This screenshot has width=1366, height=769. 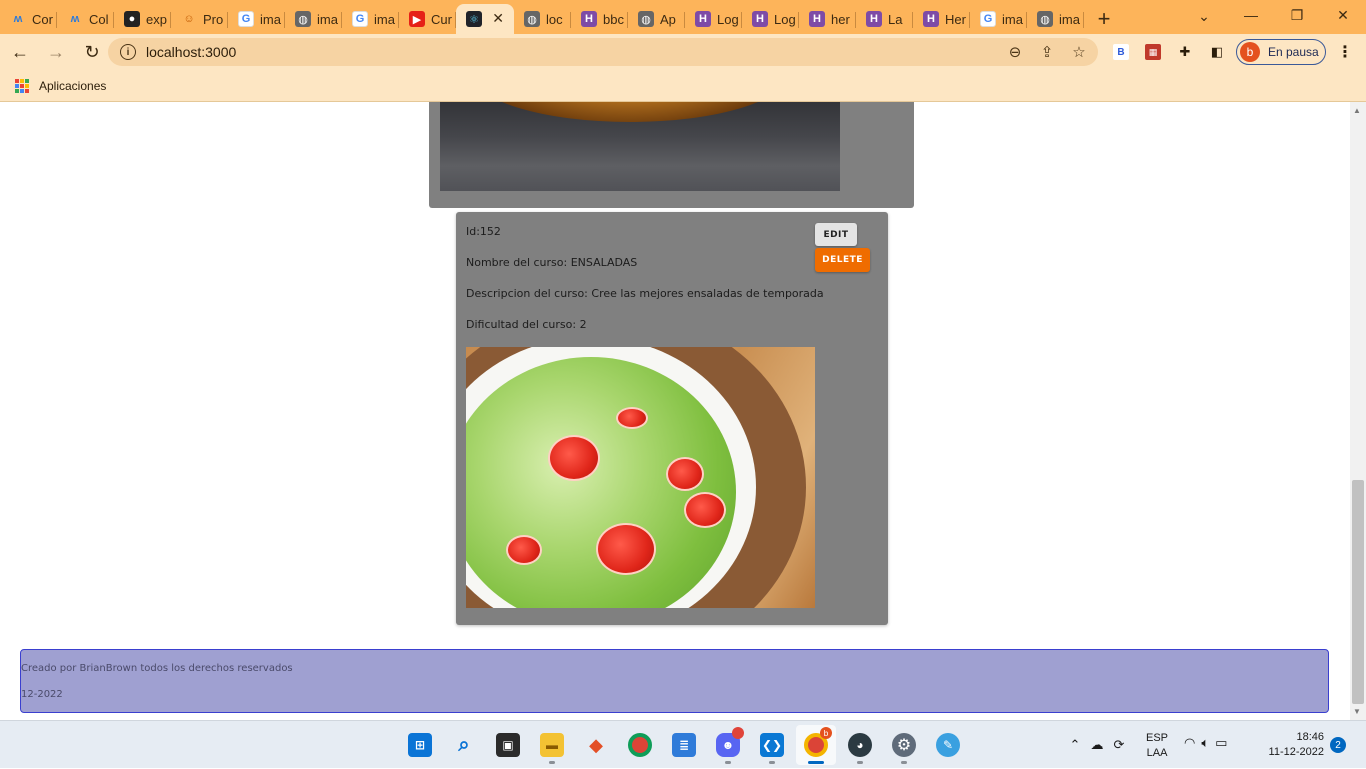 I want to click on restore-icon: ❐, so click(x=1297, y=15).